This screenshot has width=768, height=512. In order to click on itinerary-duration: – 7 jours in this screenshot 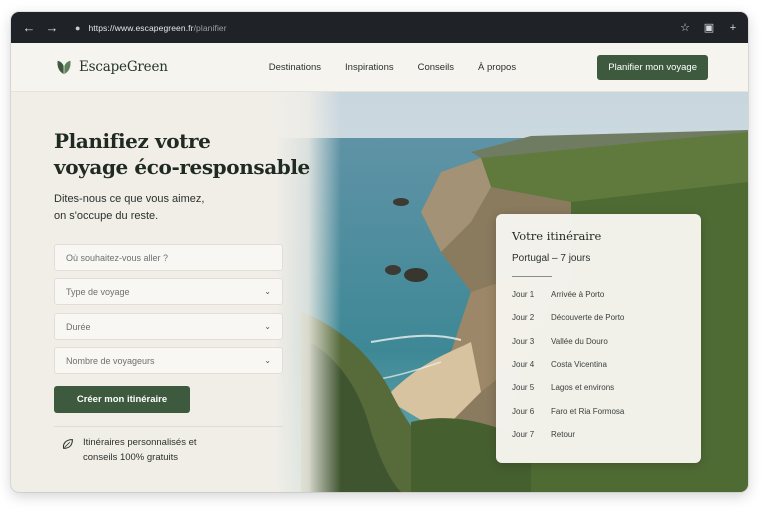, I will do `click(571, 258)`.